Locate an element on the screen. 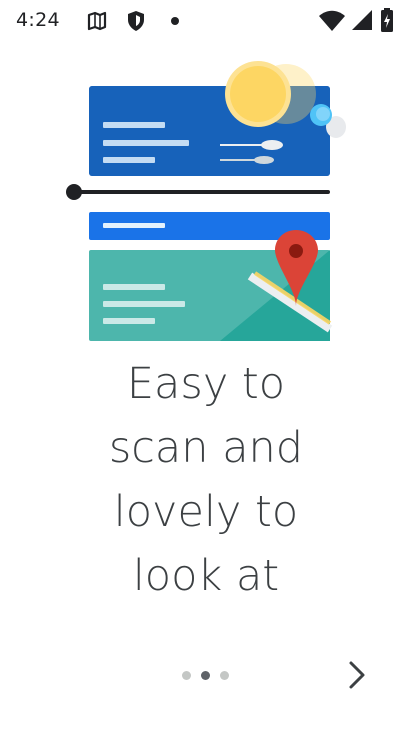 Image resolution: width=412 pixels, height=732 pixels. chevron-right-icon is located at coordinates (357, 675).